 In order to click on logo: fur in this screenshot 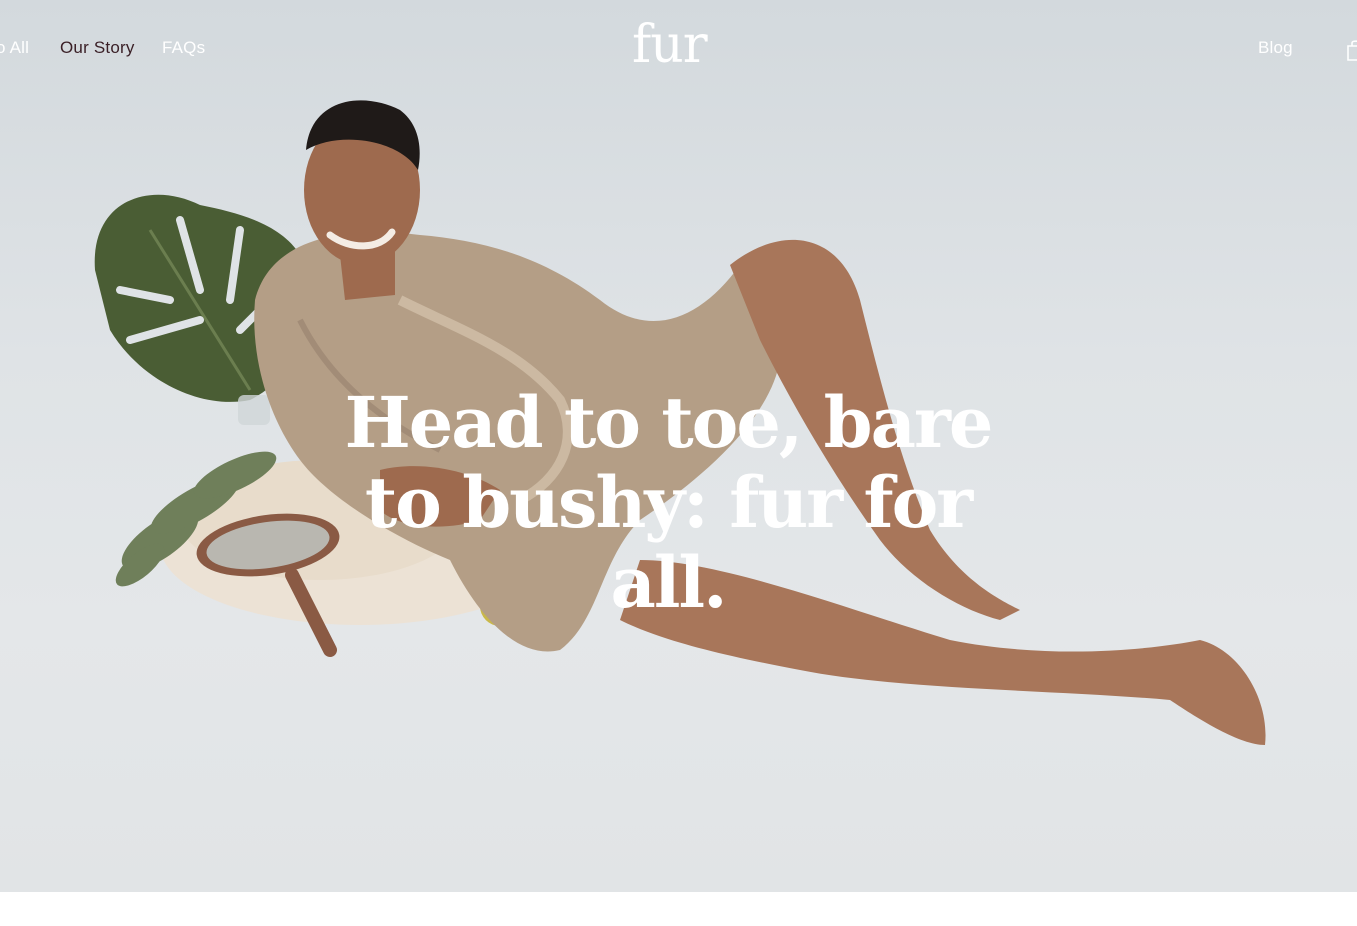, I will do `click(670, 45)`.